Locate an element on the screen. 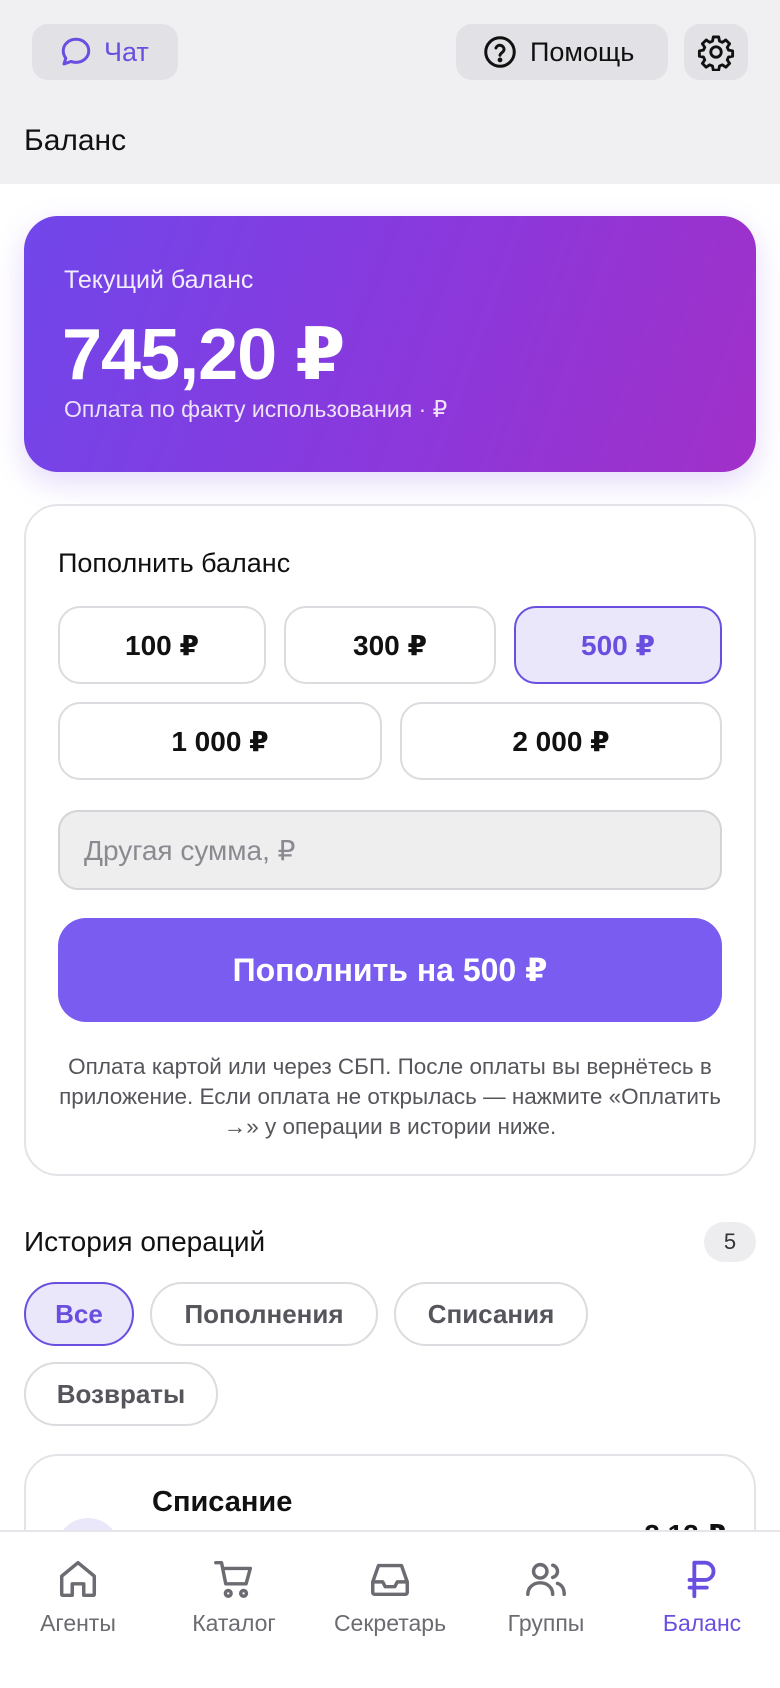 This screenshot has height=1688, width=780. balance-amount: 745,20 ₽ is located at coordinates (203, 355).